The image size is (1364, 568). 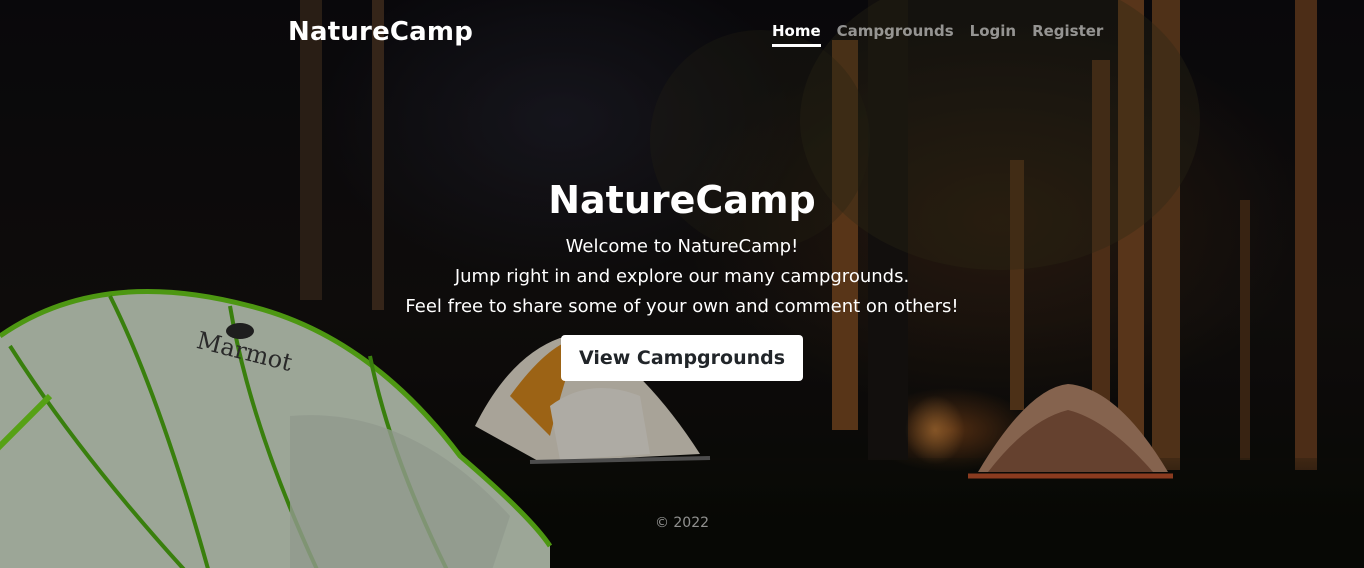 What do you see at coordinates (682, 200) in the screenshot?
I see `hero-title: NatureCamp` at bounding box center [682, 200].